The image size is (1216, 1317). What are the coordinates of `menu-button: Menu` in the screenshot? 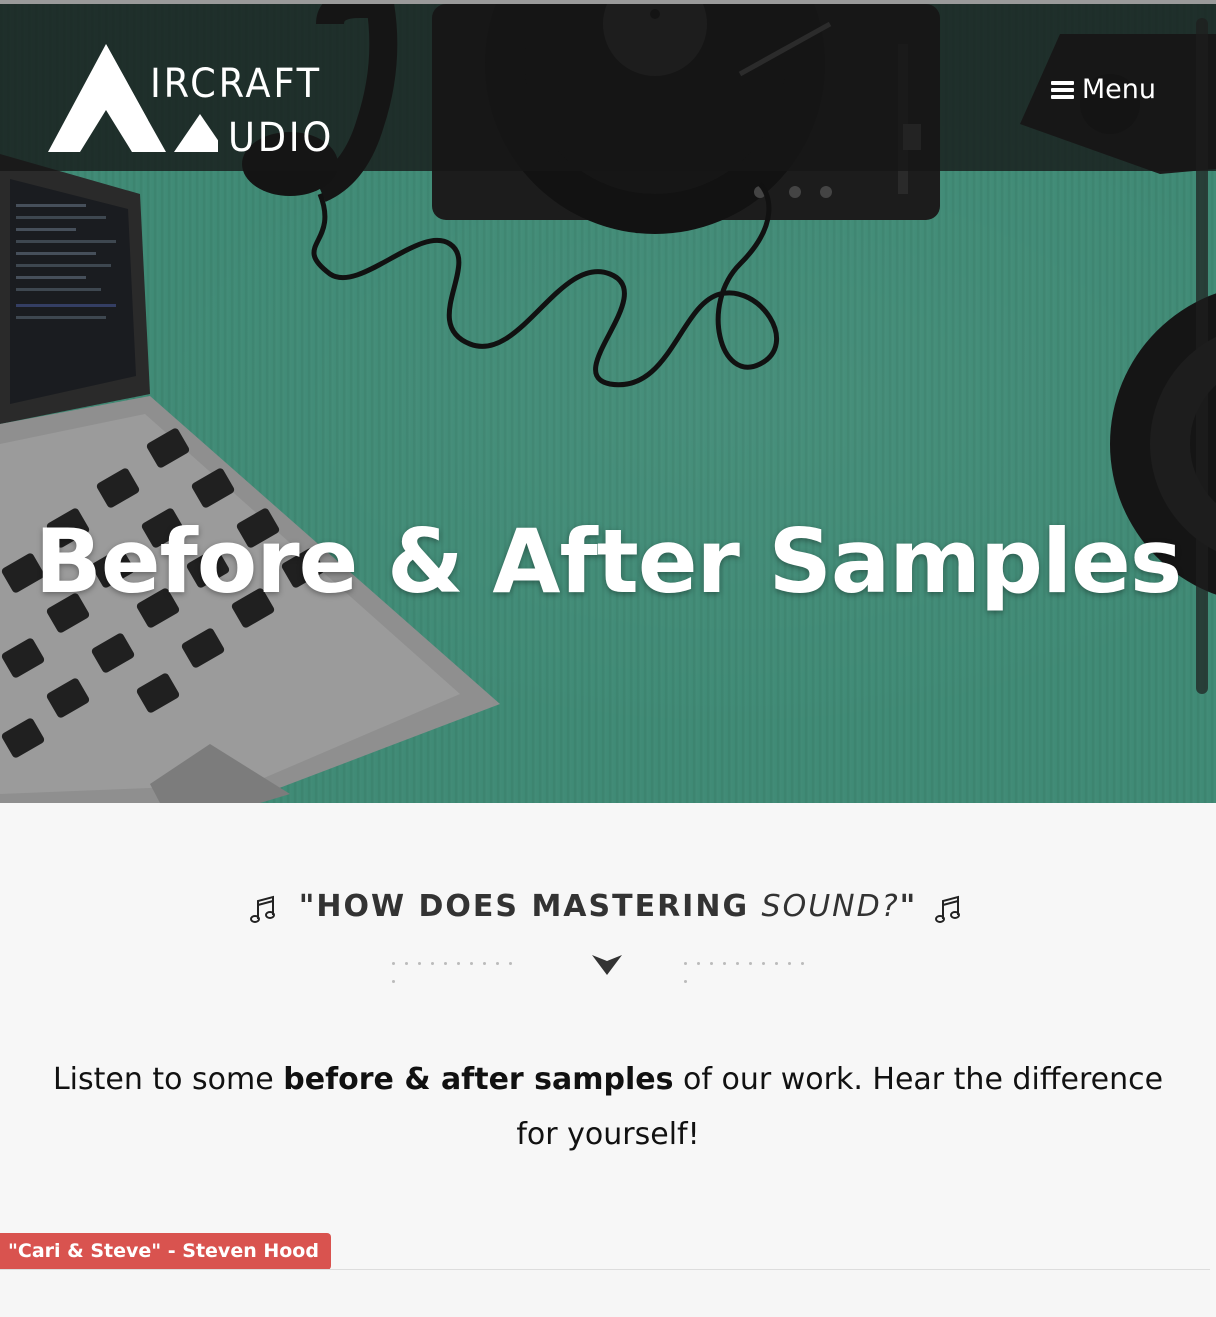 It's located at (1103, 89).